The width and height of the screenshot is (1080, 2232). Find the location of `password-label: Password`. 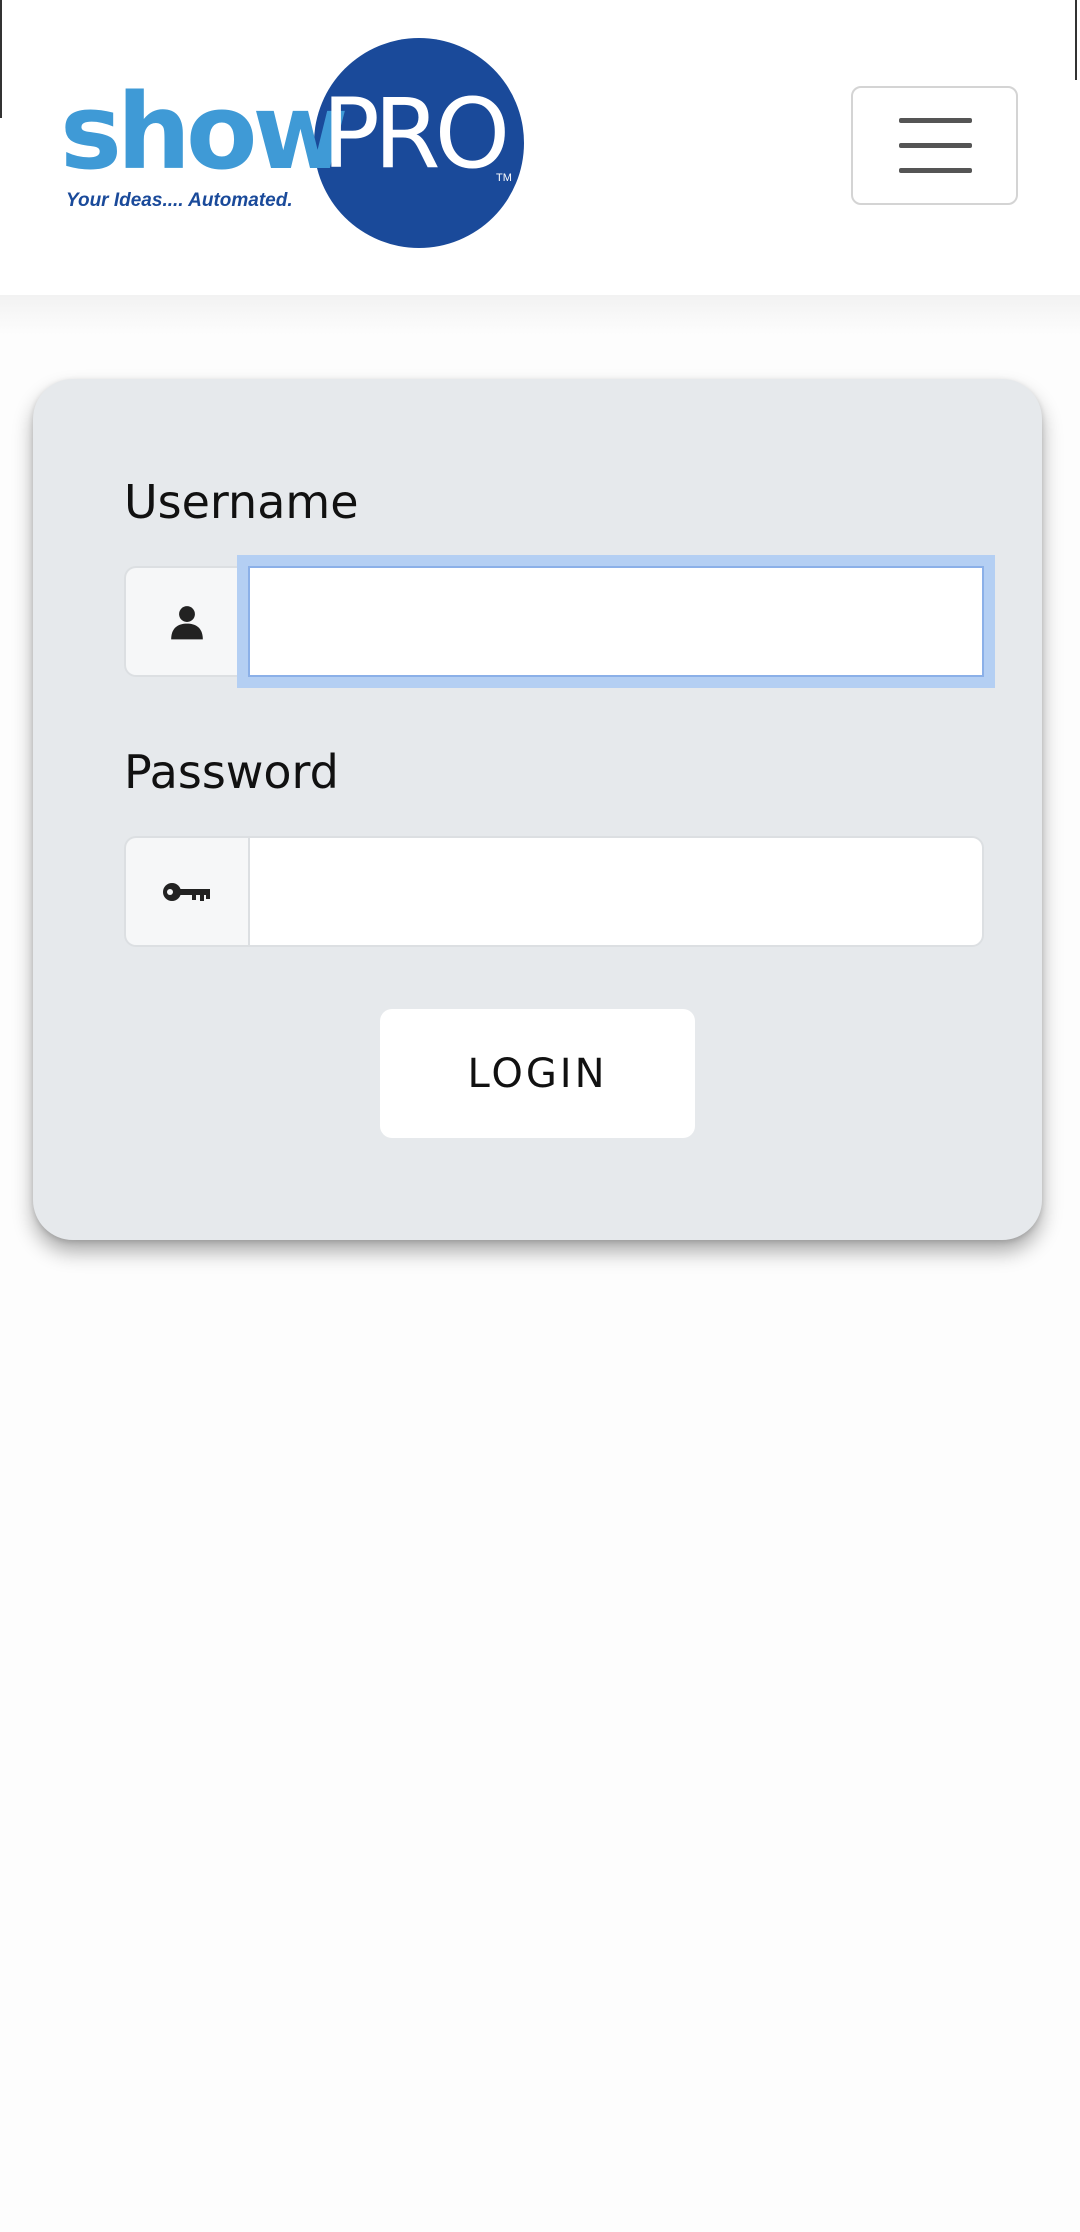

password-label: Password is located at coordinates (231, 772).